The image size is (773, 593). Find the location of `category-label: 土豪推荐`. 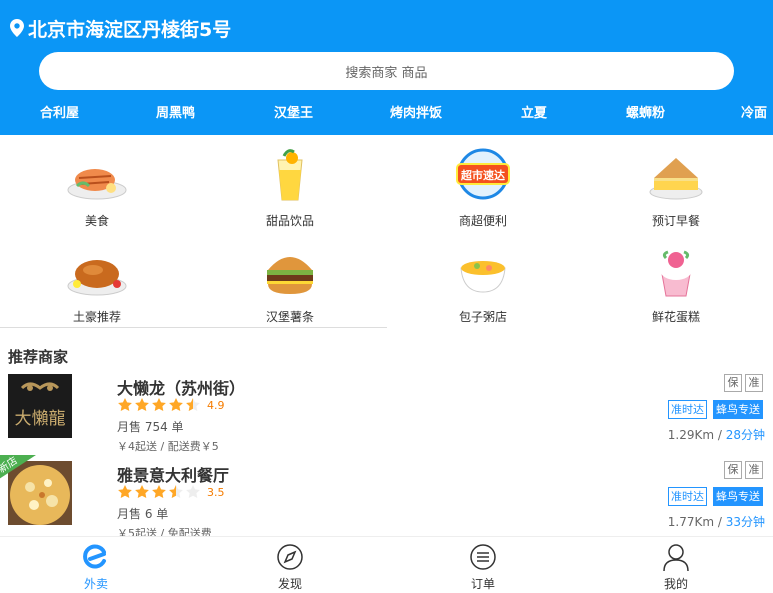

category-label: 土豪推荐 is located at coordinates (96, 317).